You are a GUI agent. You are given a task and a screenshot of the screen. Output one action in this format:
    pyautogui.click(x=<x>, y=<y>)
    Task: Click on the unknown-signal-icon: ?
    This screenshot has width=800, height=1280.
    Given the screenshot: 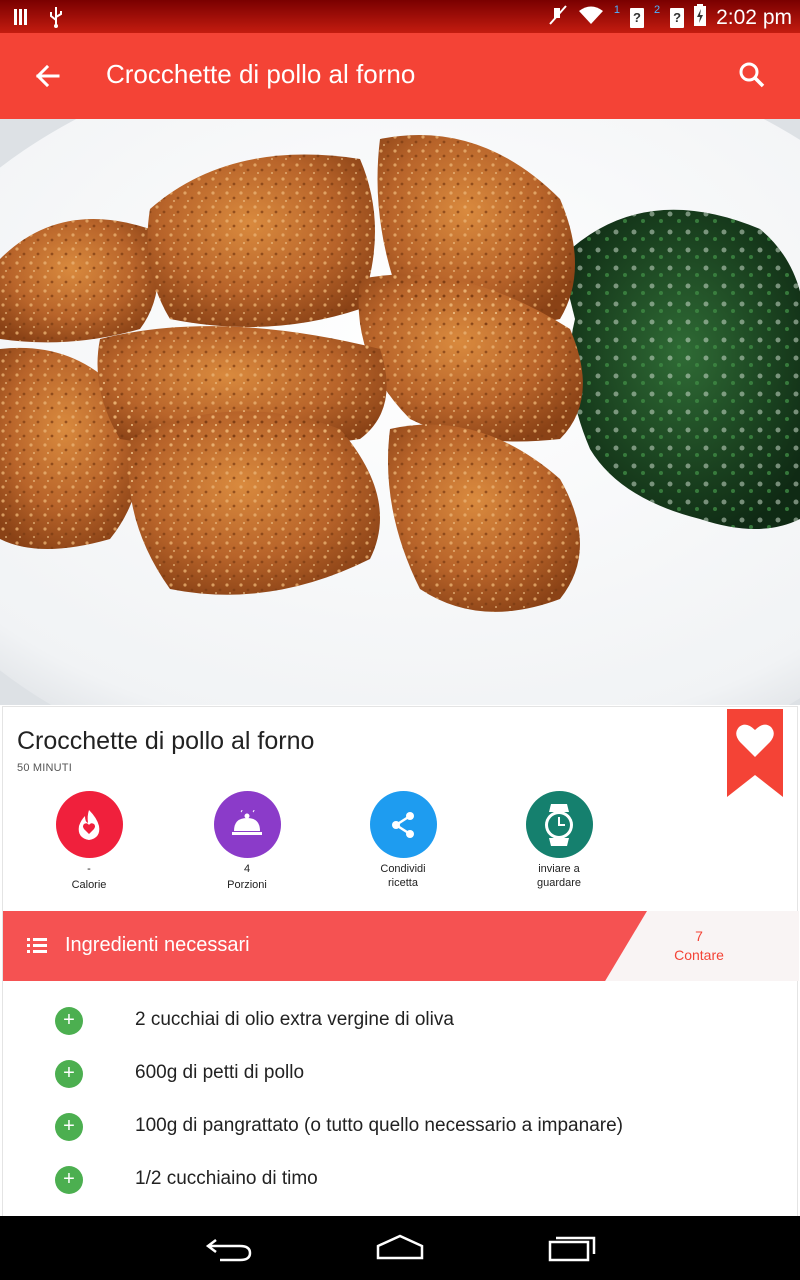 What is the action you would take?
    pyautogui.click(x=636, y=17)
    